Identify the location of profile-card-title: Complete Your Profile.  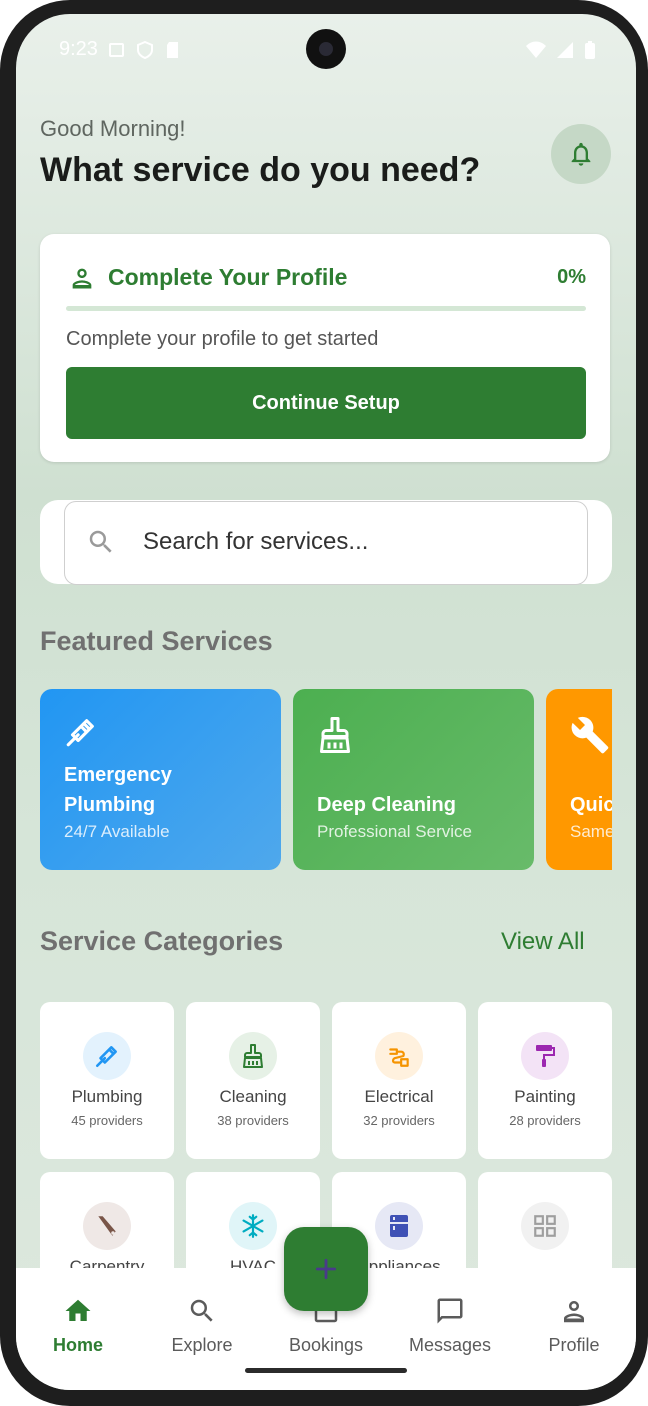
(228, 277).